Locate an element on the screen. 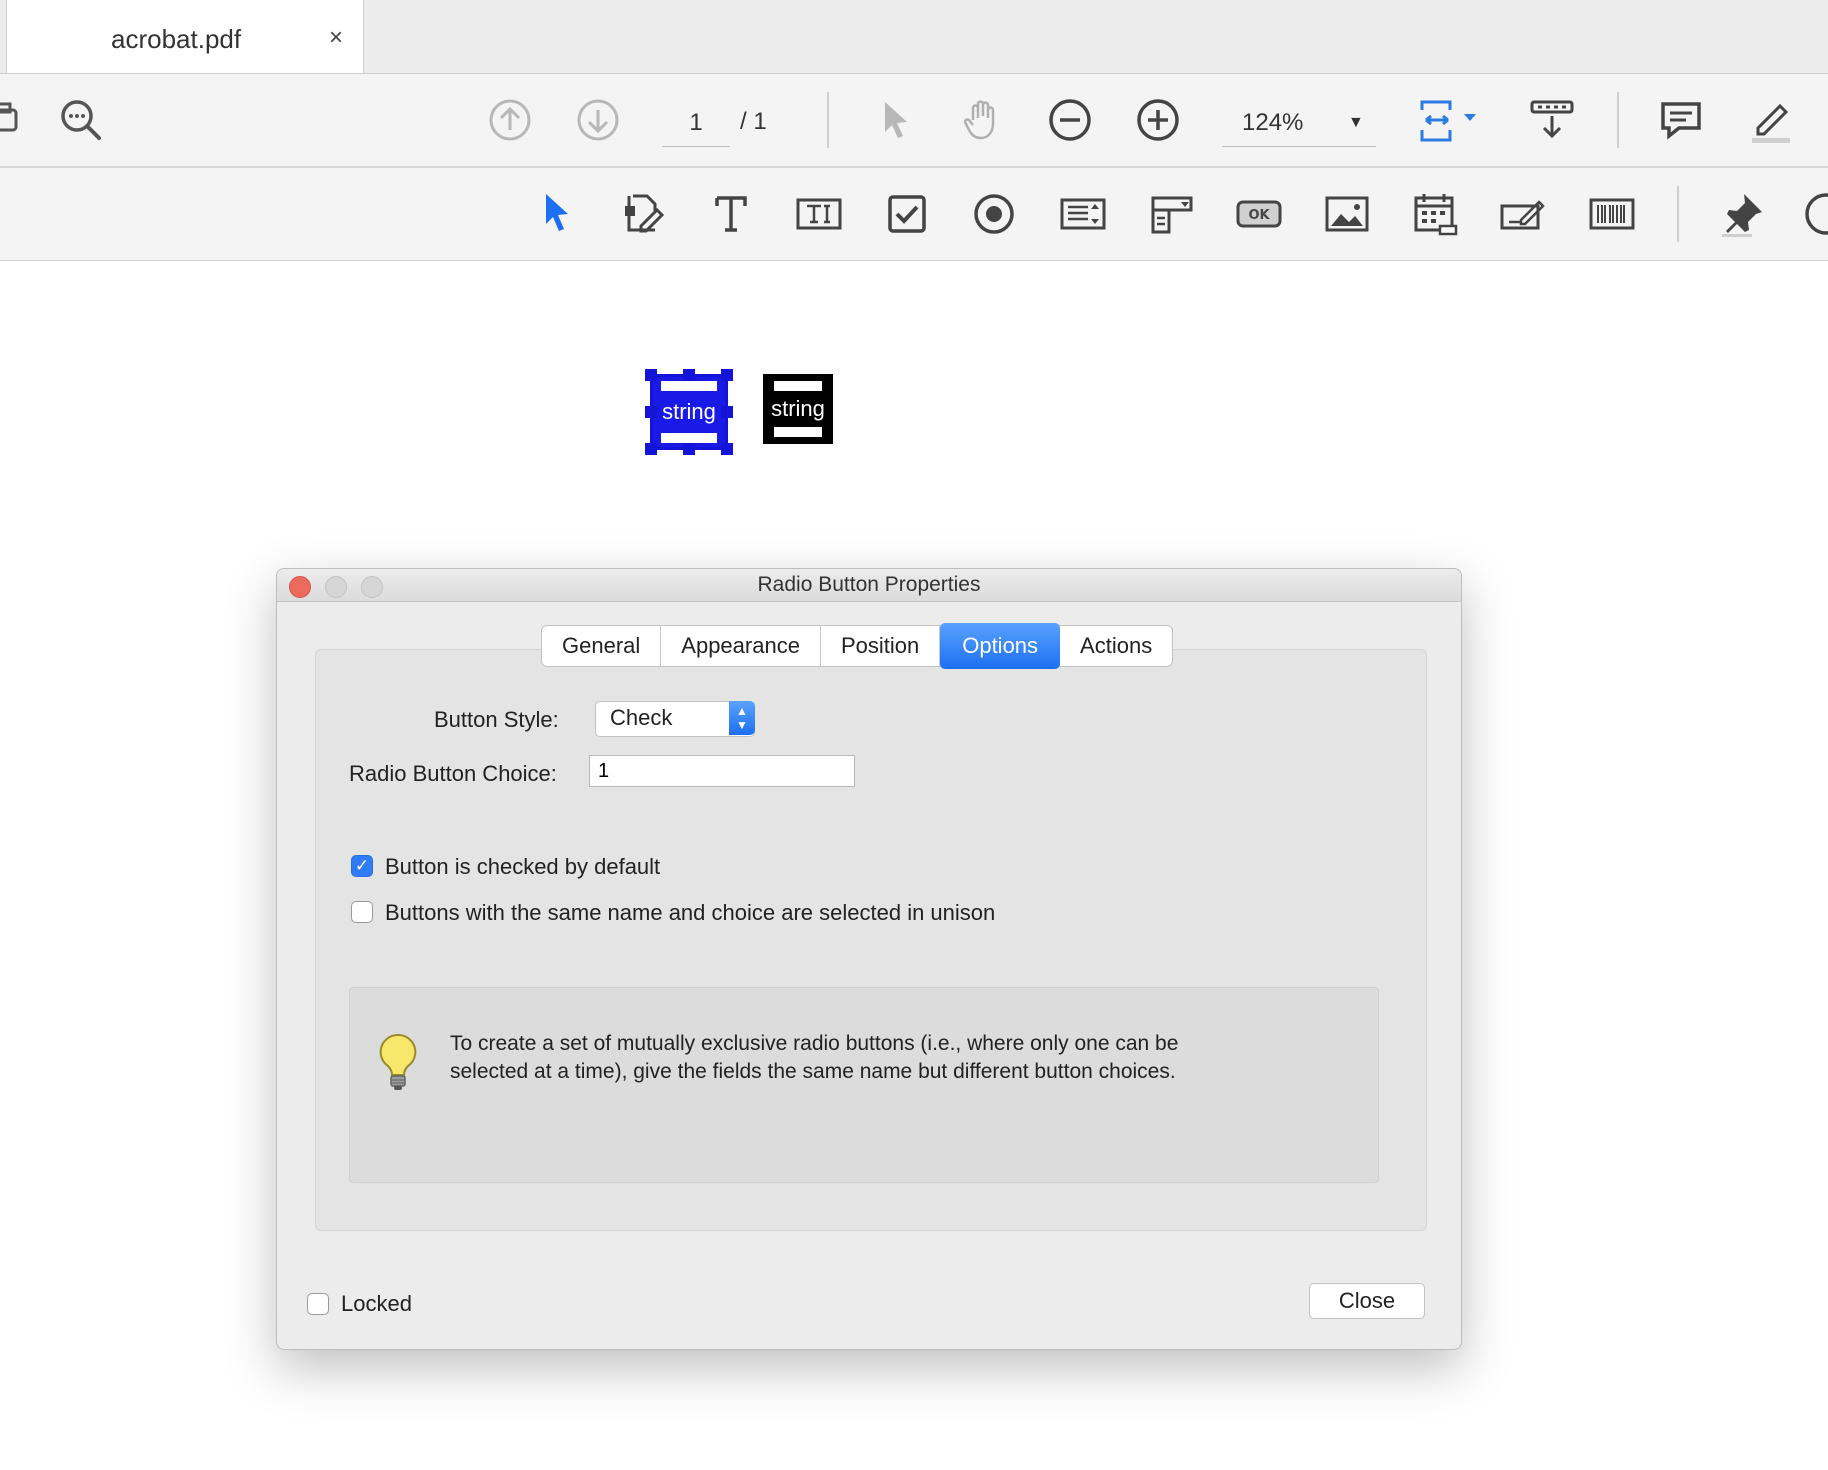 The width and height of the screenshot is (1828, 1470). field-selected-label: string is located at coordinates (689, 411).